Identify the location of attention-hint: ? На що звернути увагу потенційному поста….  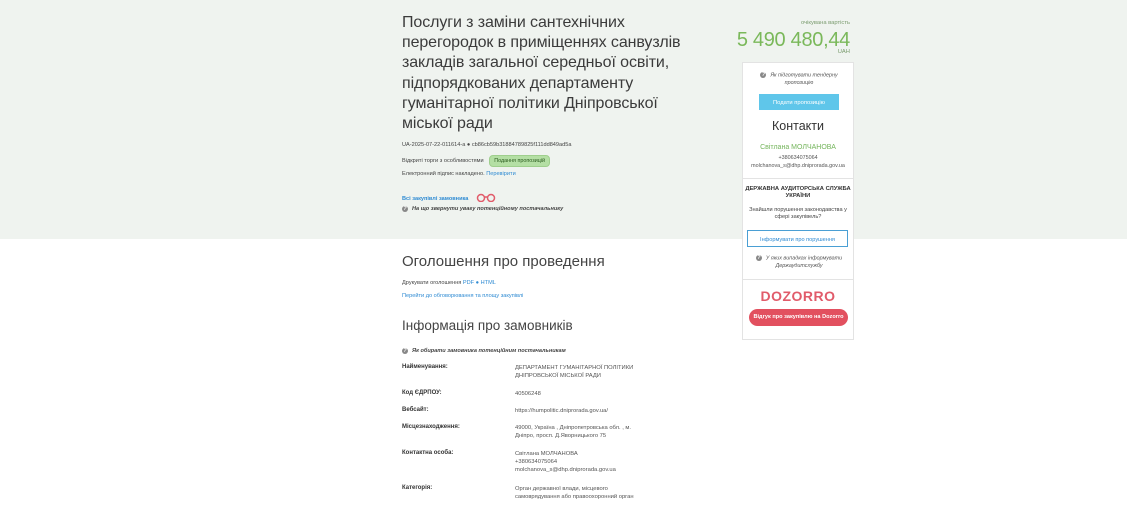
(482, 209).